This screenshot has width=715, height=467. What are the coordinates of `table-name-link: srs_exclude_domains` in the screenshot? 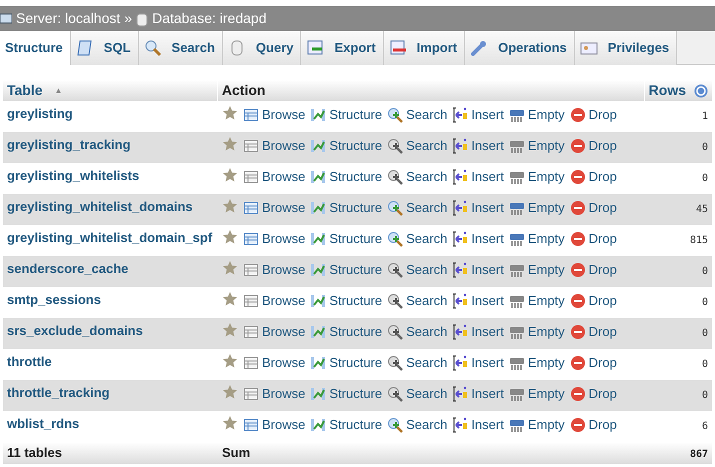 It's located at (75, 330).